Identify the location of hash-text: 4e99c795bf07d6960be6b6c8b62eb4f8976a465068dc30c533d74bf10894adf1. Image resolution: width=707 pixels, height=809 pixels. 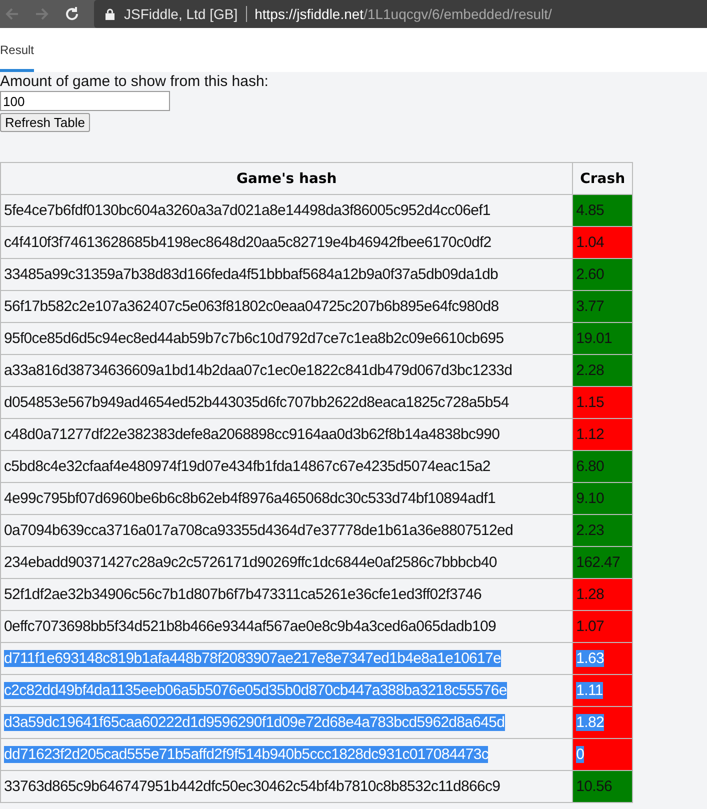
(250, 498).